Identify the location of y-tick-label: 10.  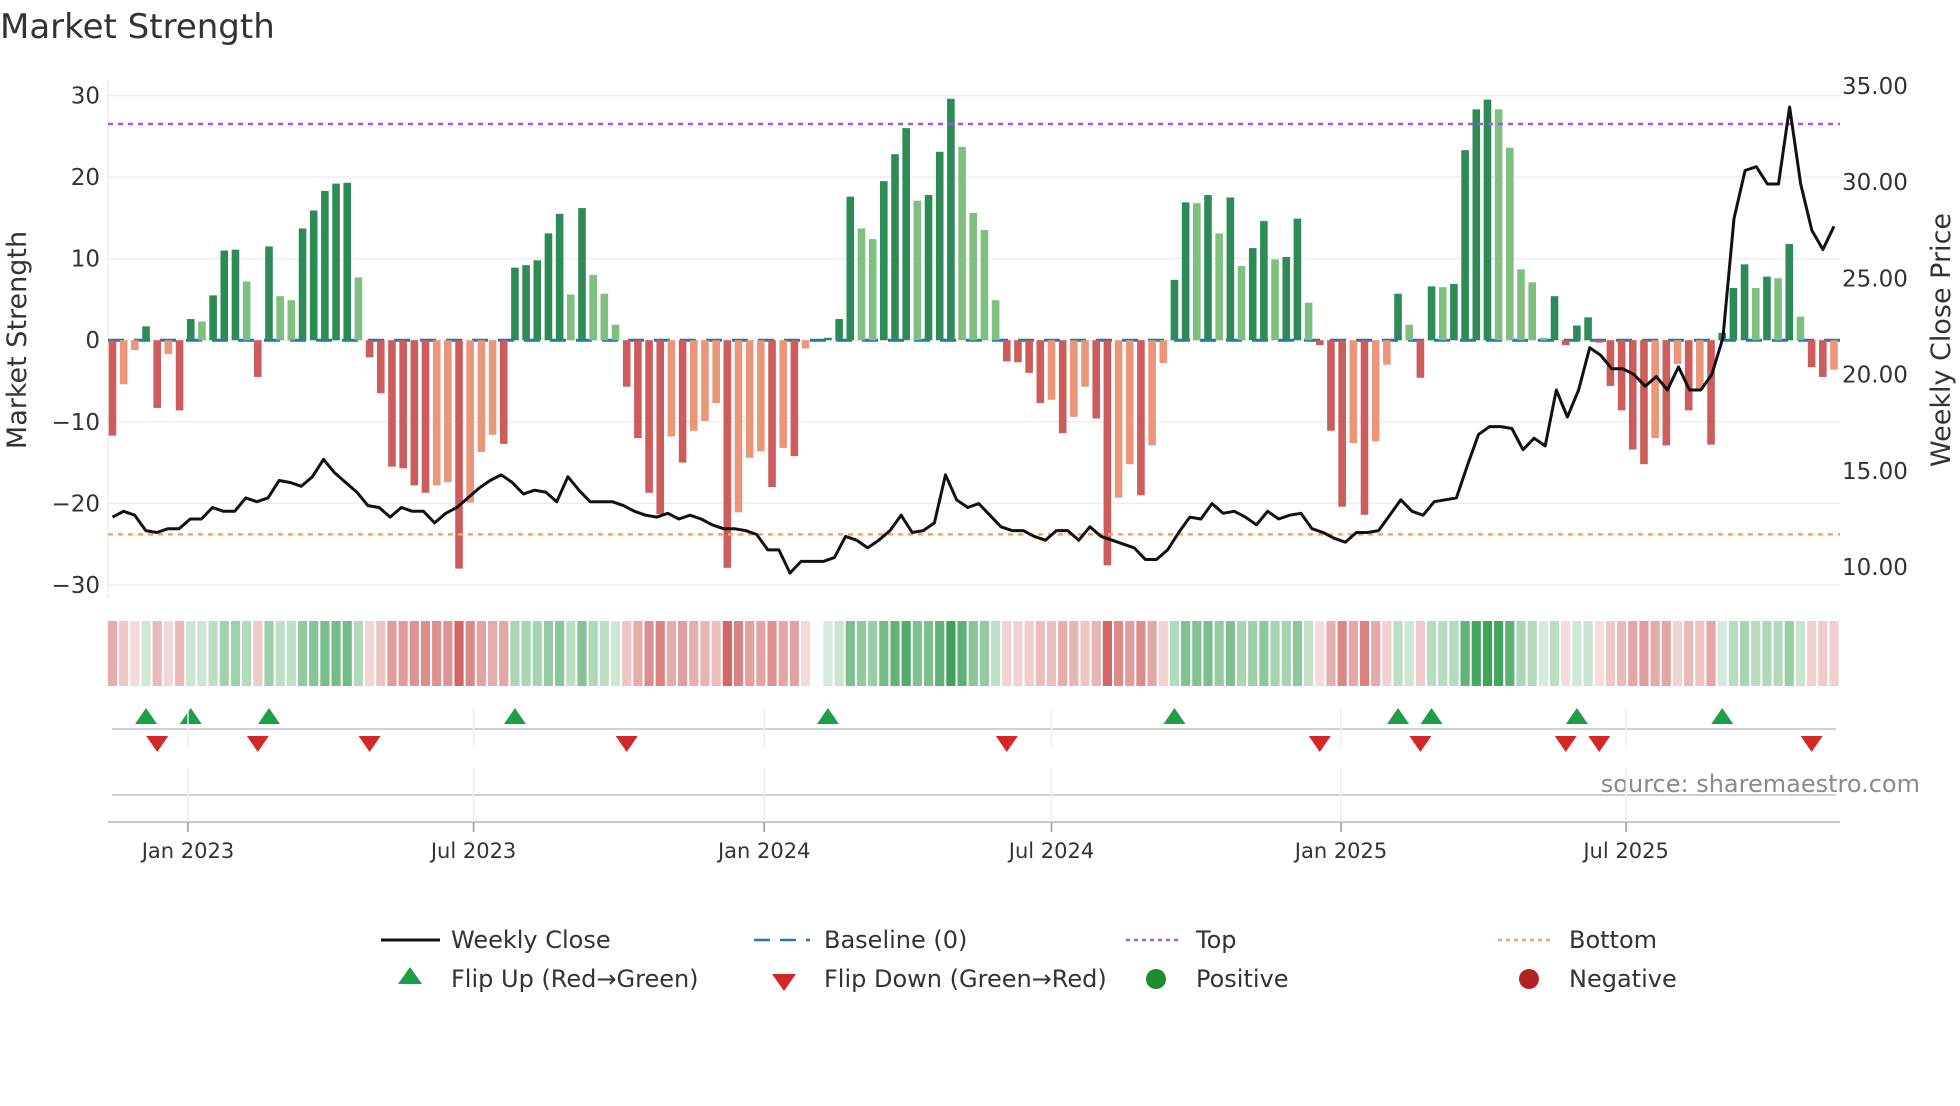
(85, 260).